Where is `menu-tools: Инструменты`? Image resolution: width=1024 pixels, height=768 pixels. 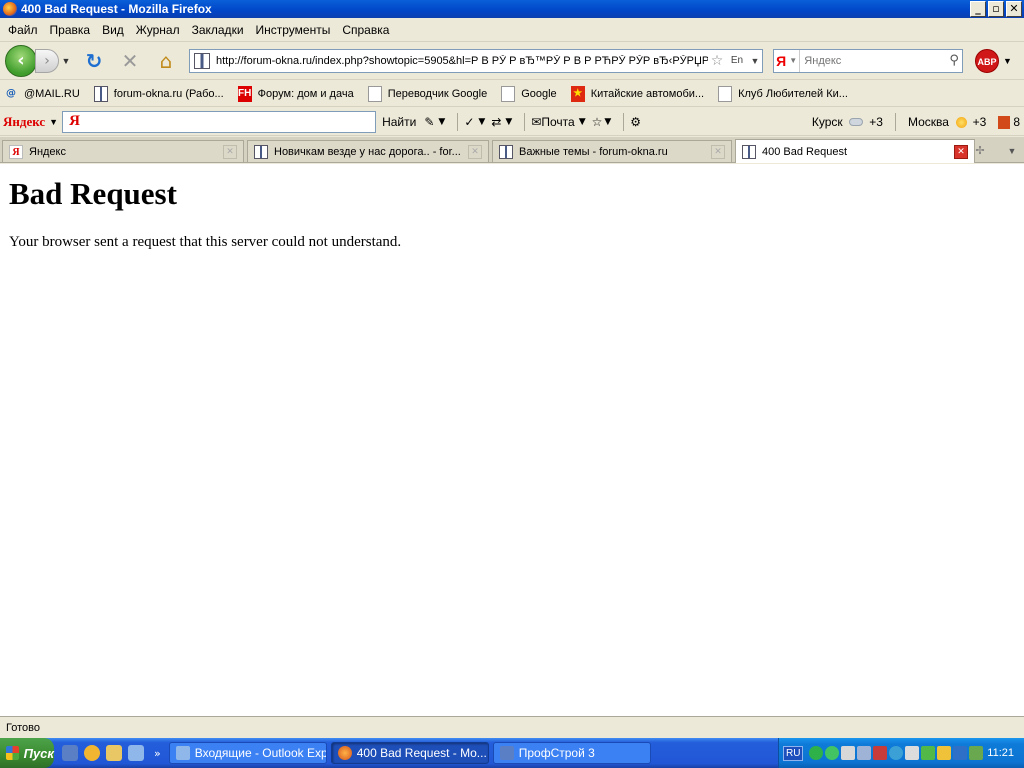 menu-tools: Инструменты is located at coordinates (293, 30).